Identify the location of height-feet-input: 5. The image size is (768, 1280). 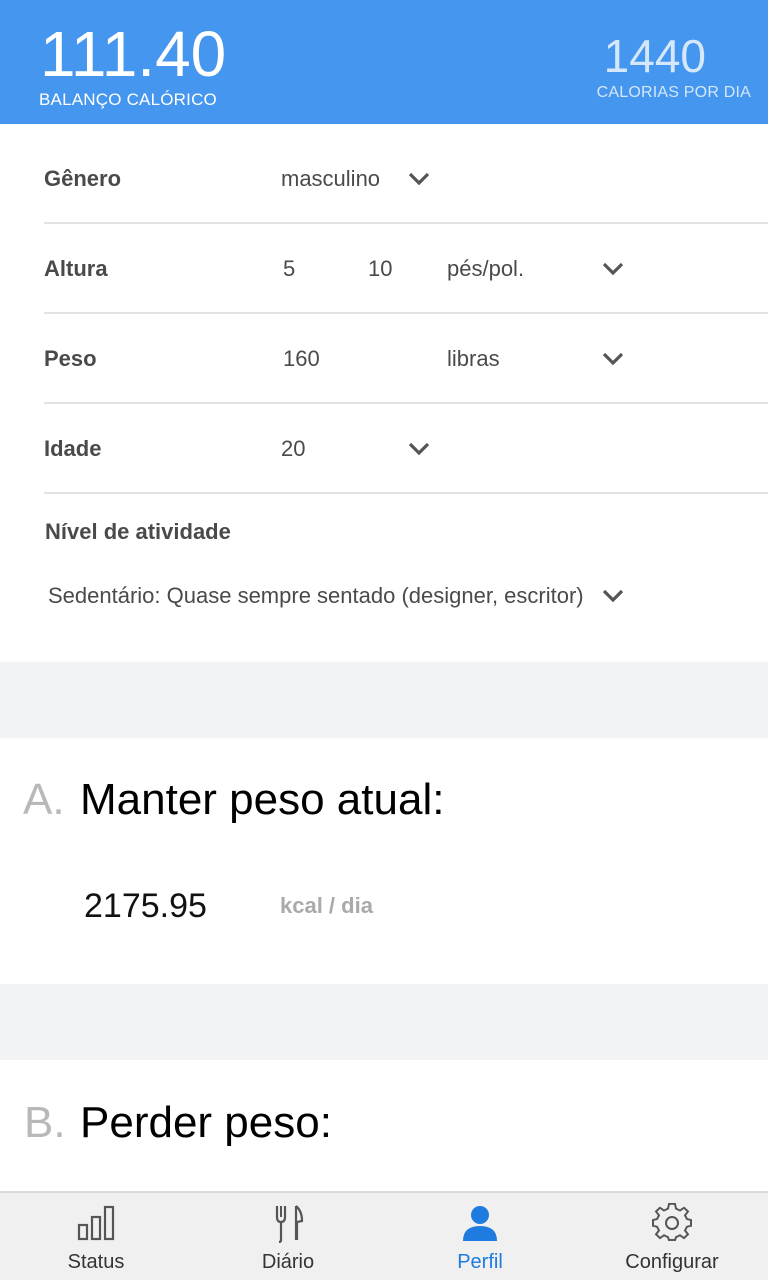
(289, 269).